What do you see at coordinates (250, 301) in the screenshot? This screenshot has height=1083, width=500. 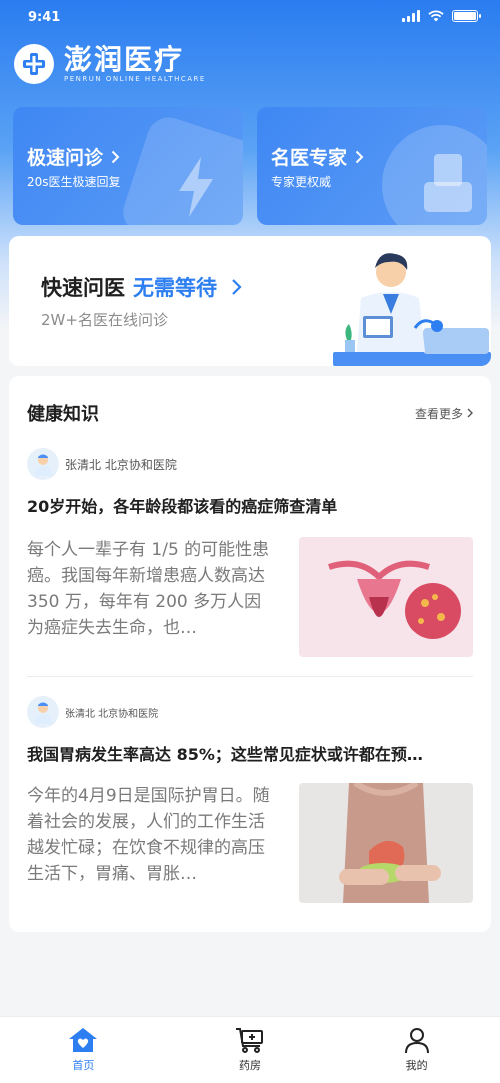 I see `quick-consult-card: 快速问医 无需等待 2W+名医在线问诊` at bounding box center [250, 301].